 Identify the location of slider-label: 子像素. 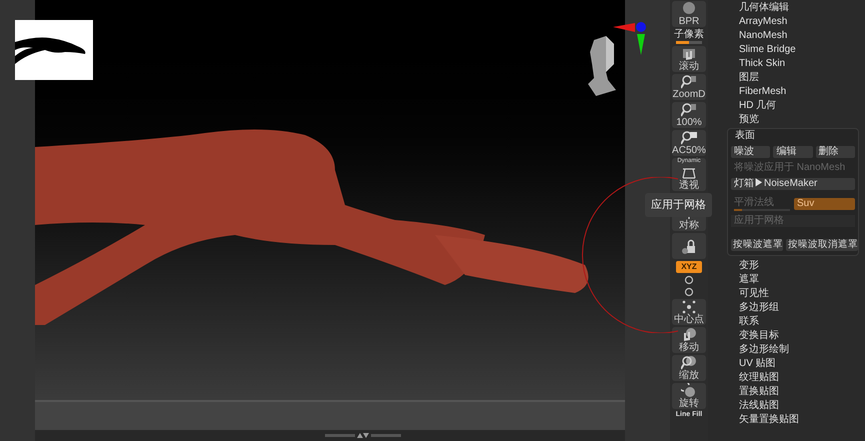
(689, 34).